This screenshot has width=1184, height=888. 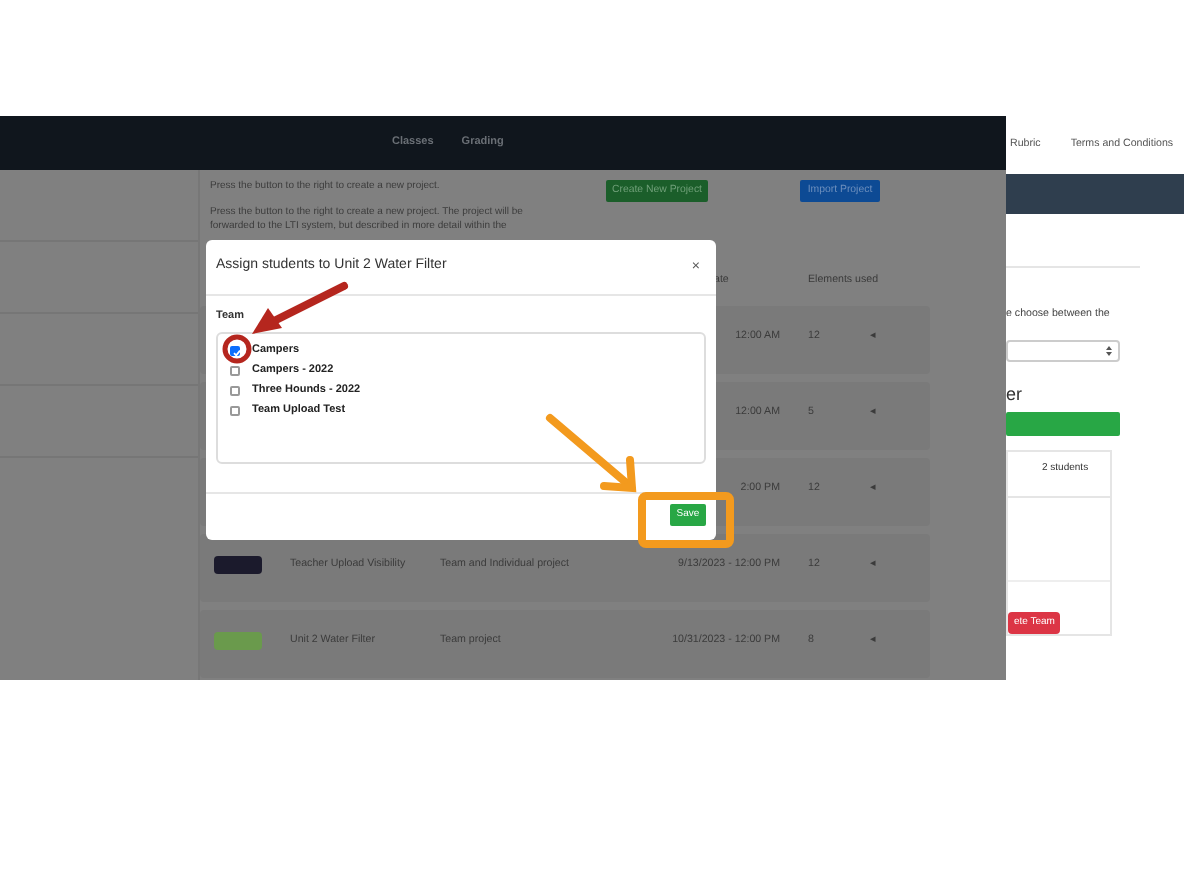 I want to click on section-heading: er, so click(x=1014, y=394).